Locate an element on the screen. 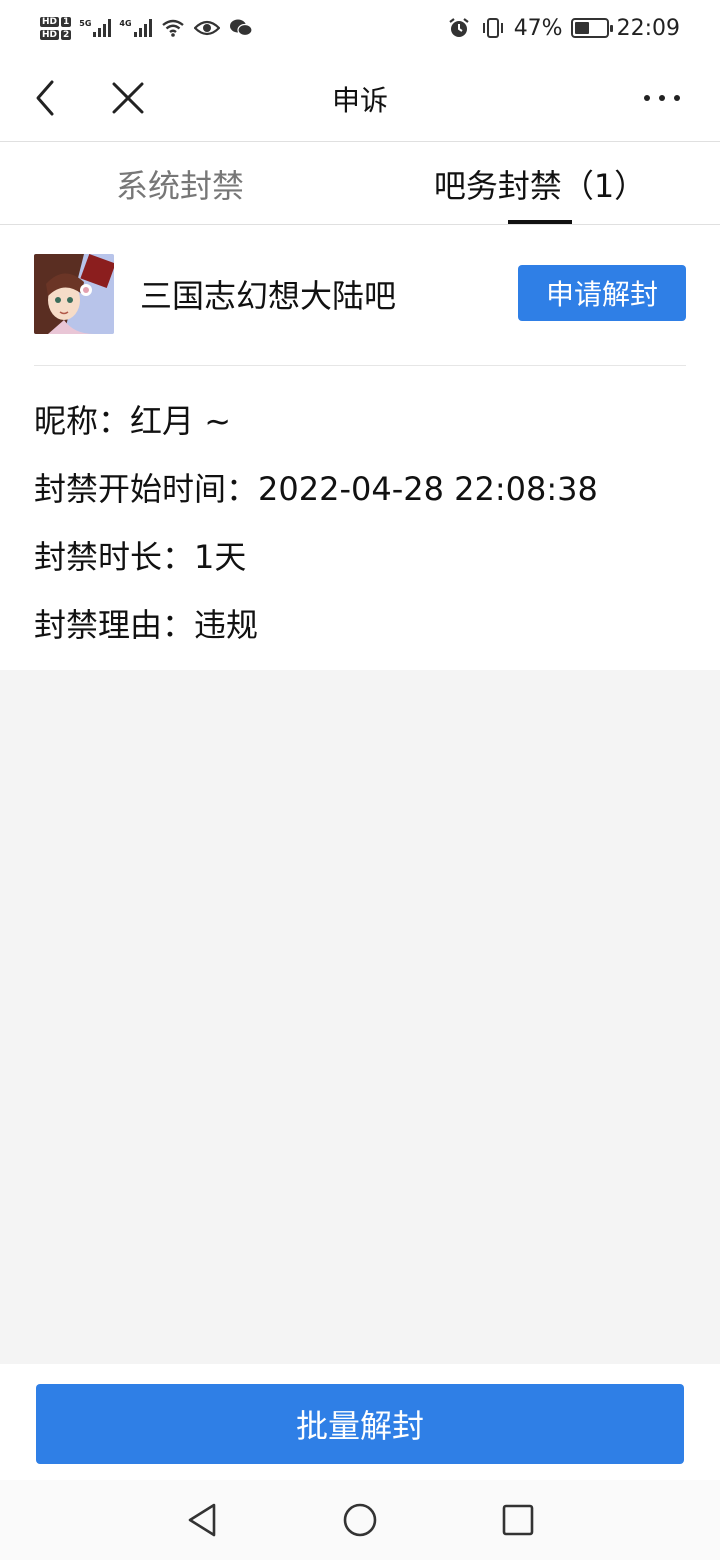 This screenshot has width=720, height=1560. hd1-badge: HD 1 is located at coordinates (56, 21).